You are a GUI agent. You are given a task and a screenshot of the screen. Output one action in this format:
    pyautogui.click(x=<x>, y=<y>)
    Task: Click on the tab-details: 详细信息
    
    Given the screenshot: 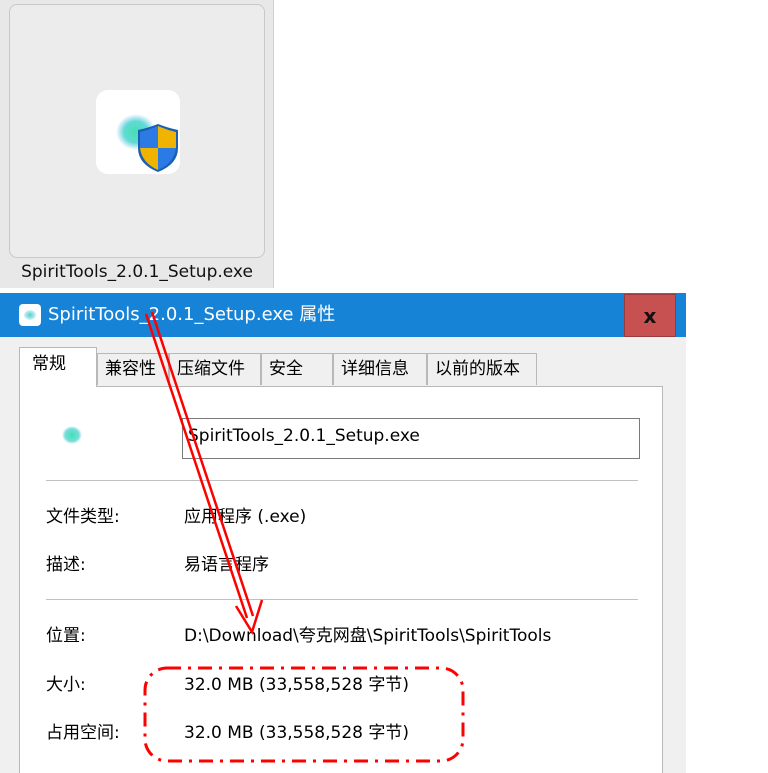 What is the action you would take?
    pyautogui.click(x=380, y=369)
    